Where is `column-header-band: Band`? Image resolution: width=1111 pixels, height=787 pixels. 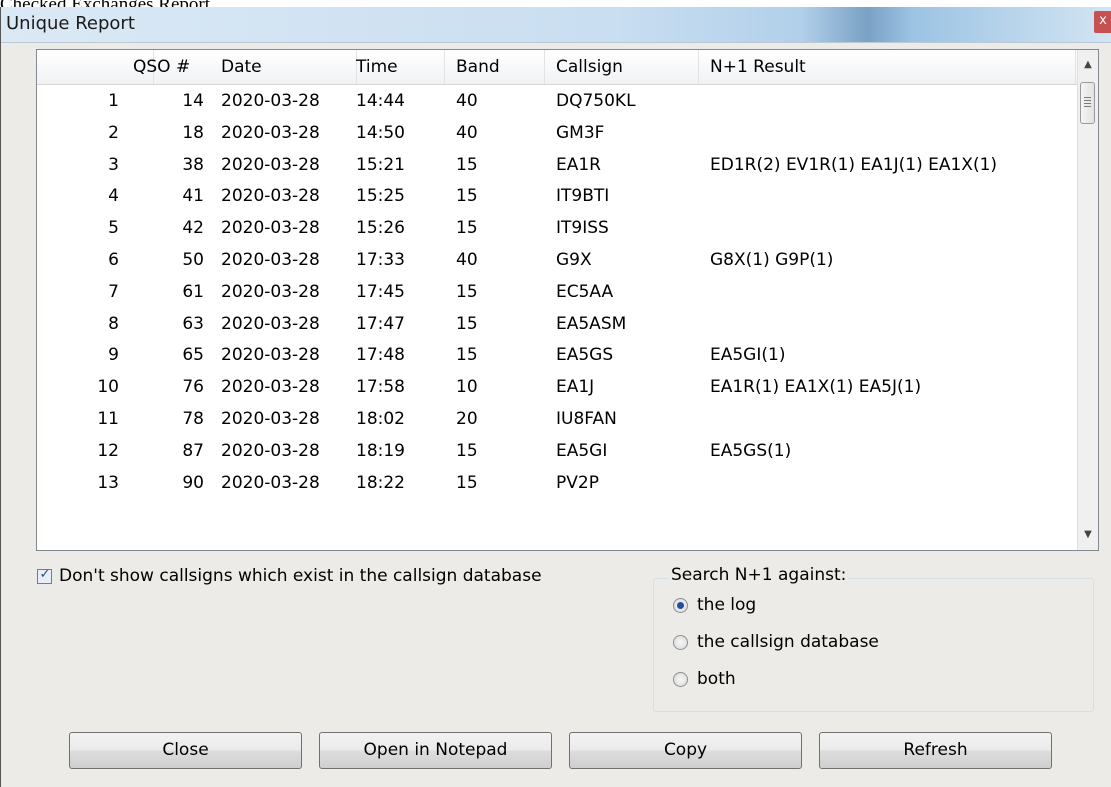 column-header-band: Band is located at coordinates (494, 67).